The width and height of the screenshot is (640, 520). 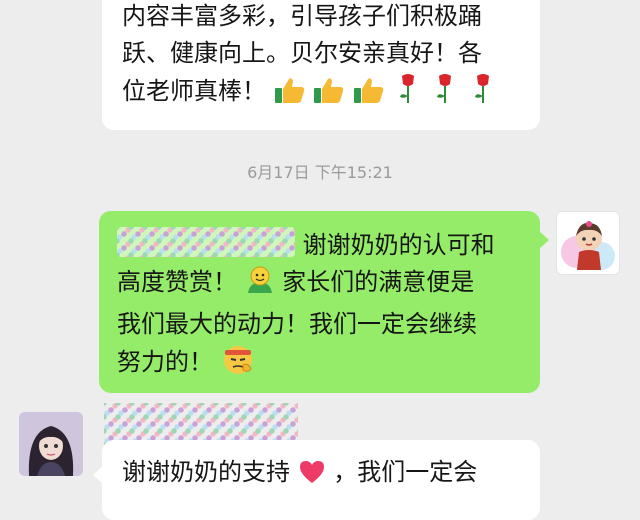 I want to click on heart-icon, so click(x=312, y=477).